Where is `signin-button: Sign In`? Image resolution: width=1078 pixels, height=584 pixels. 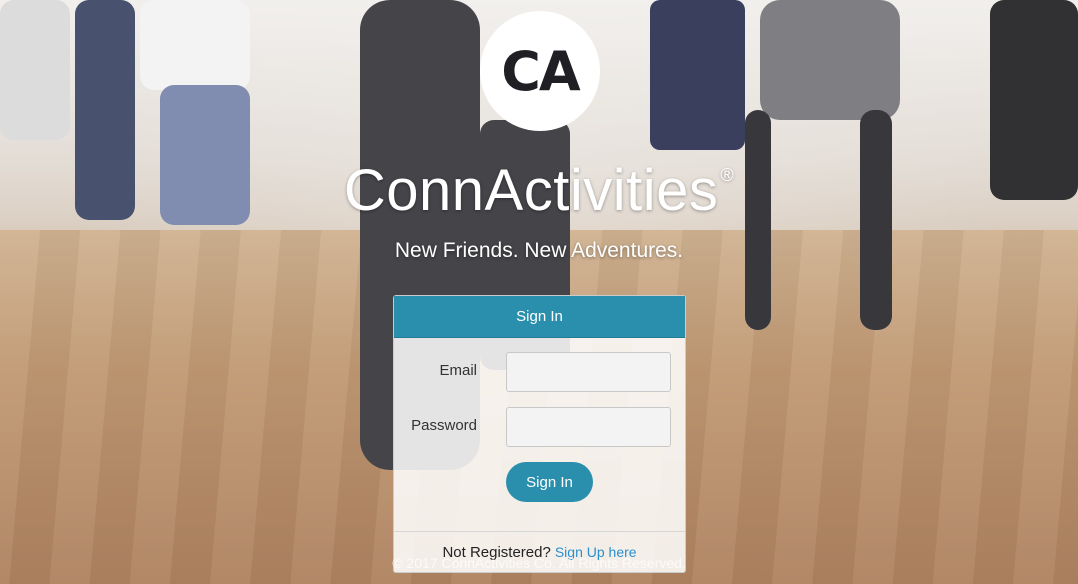
signin-button: Sign In is located at coordinates (549, 482).